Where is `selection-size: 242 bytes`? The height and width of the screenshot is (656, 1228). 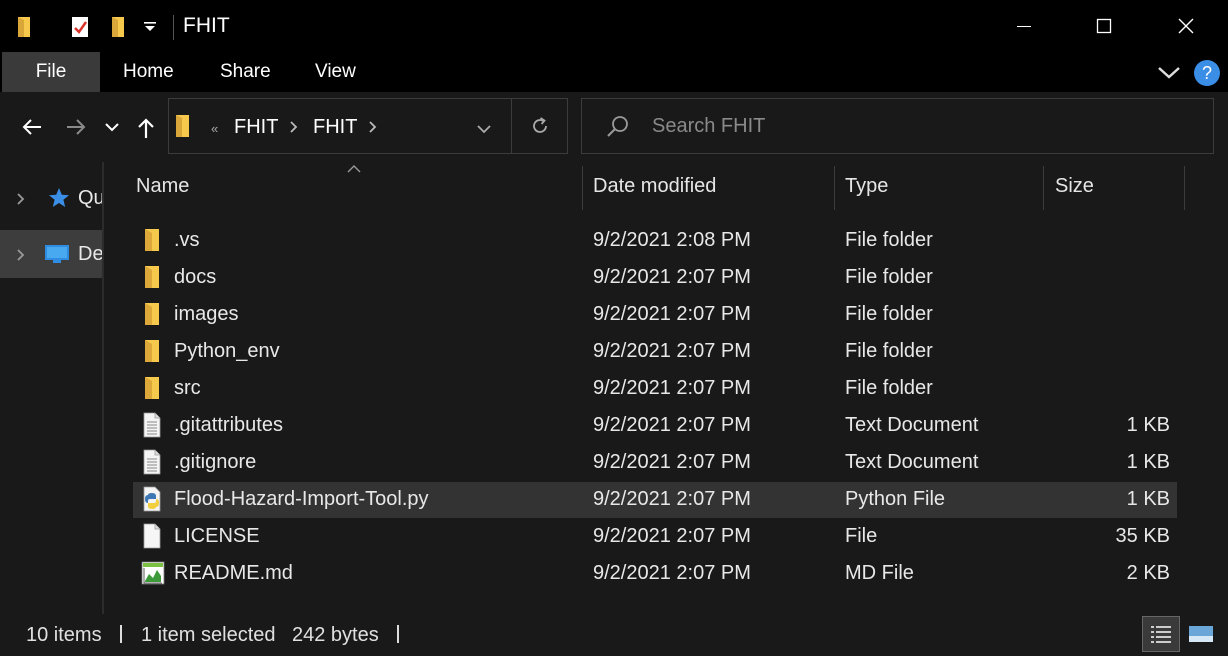 selection-size: 242 bytes is located at coordinates (335, 635).